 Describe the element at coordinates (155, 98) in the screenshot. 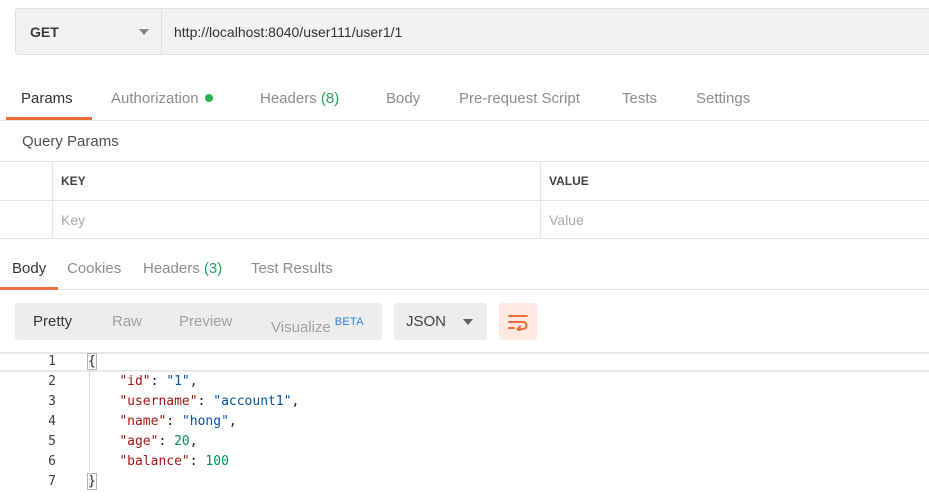

I see `tab-authorization-label: Authorization` at that location.